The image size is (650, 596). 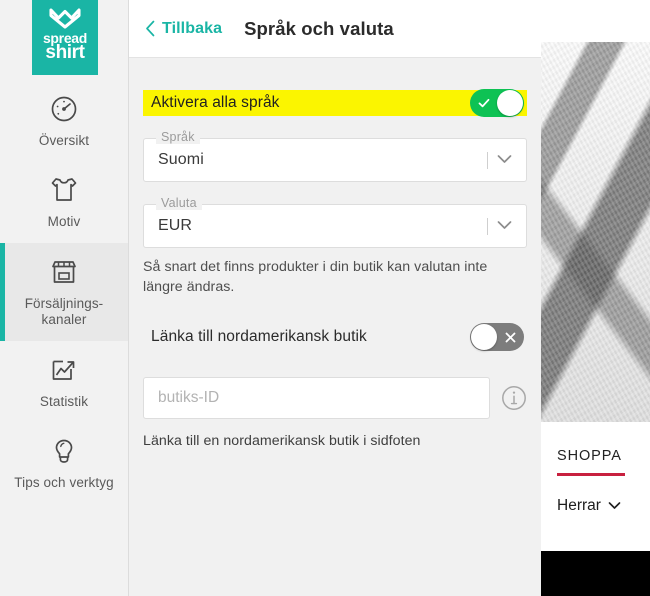 I want to click on back-button-label: Tillbaka, so click(x=192, y=28).